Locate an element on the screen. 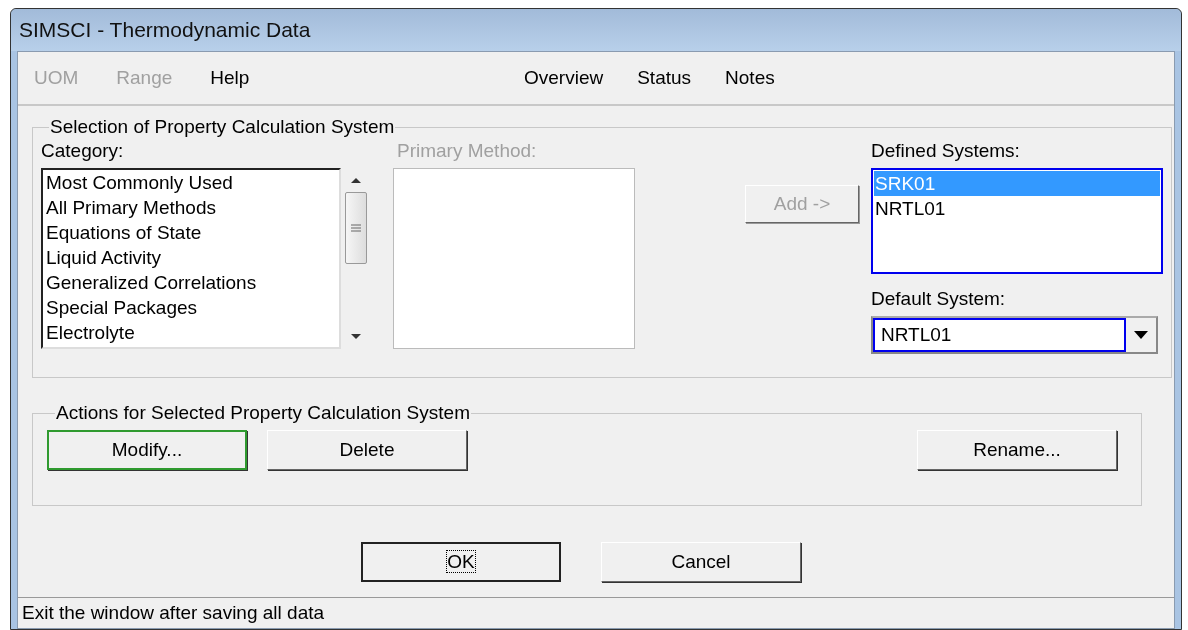 Image resolution: width=1188 pixels, height=630 pixels. action-button: Delete is located at coordinates (367, 450).